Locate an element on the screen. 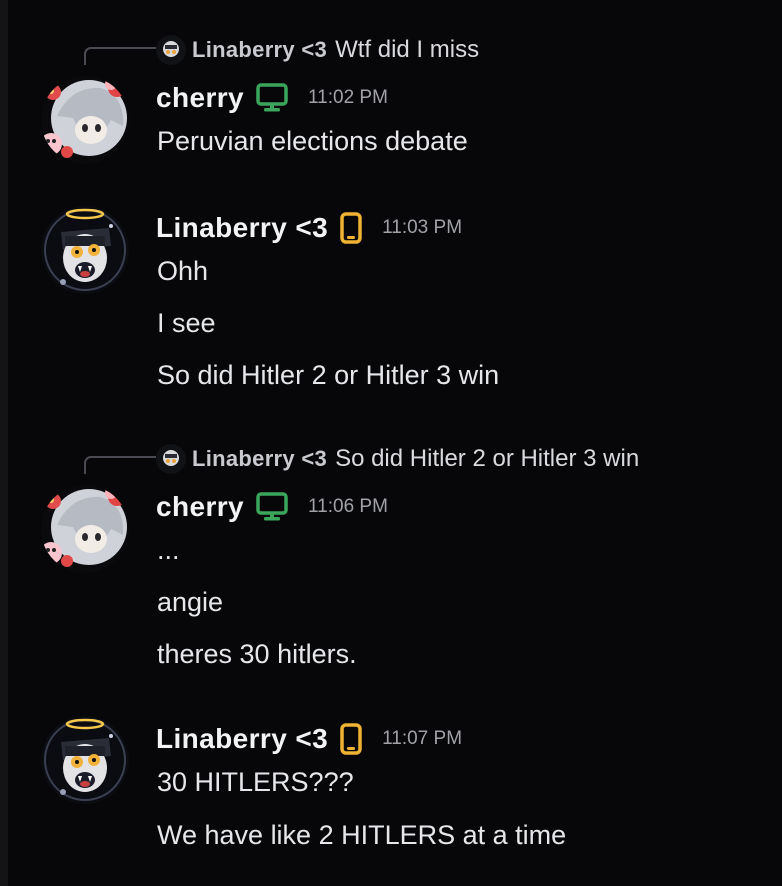  reply-text: So did Hitler 2 or Hitler 3 win is located at coordinates (487, 459).